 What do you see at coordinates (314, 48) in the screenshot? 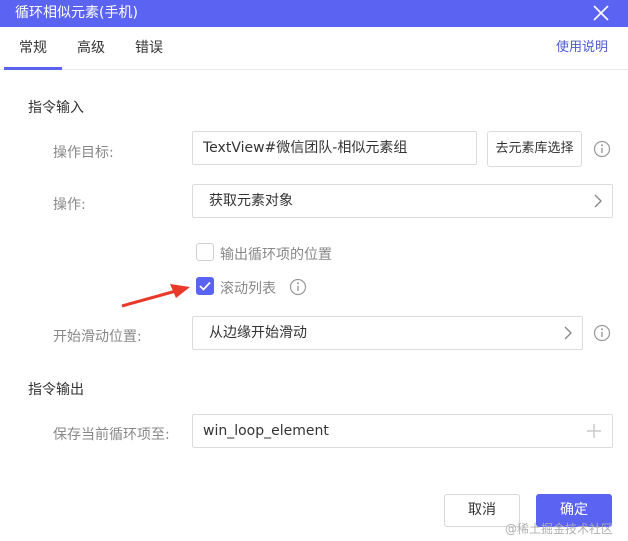
I see `tab-bar: 常规 高级 错误 使用说明` at bounding box center [314, 48].